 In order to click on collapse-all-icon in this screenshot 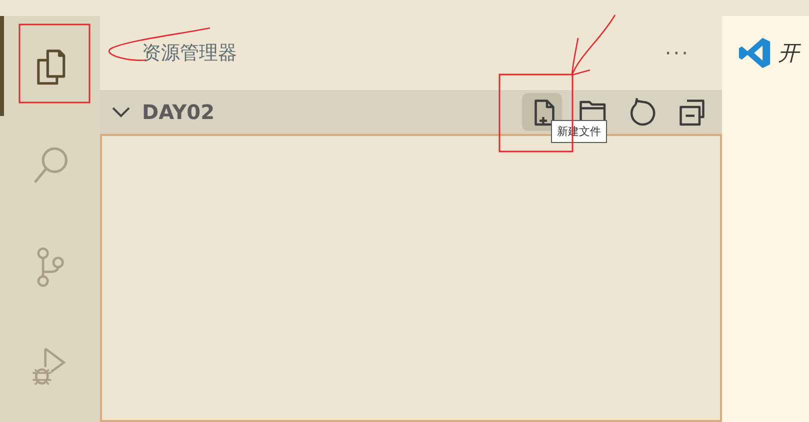, I will do `click(692, 112)`.